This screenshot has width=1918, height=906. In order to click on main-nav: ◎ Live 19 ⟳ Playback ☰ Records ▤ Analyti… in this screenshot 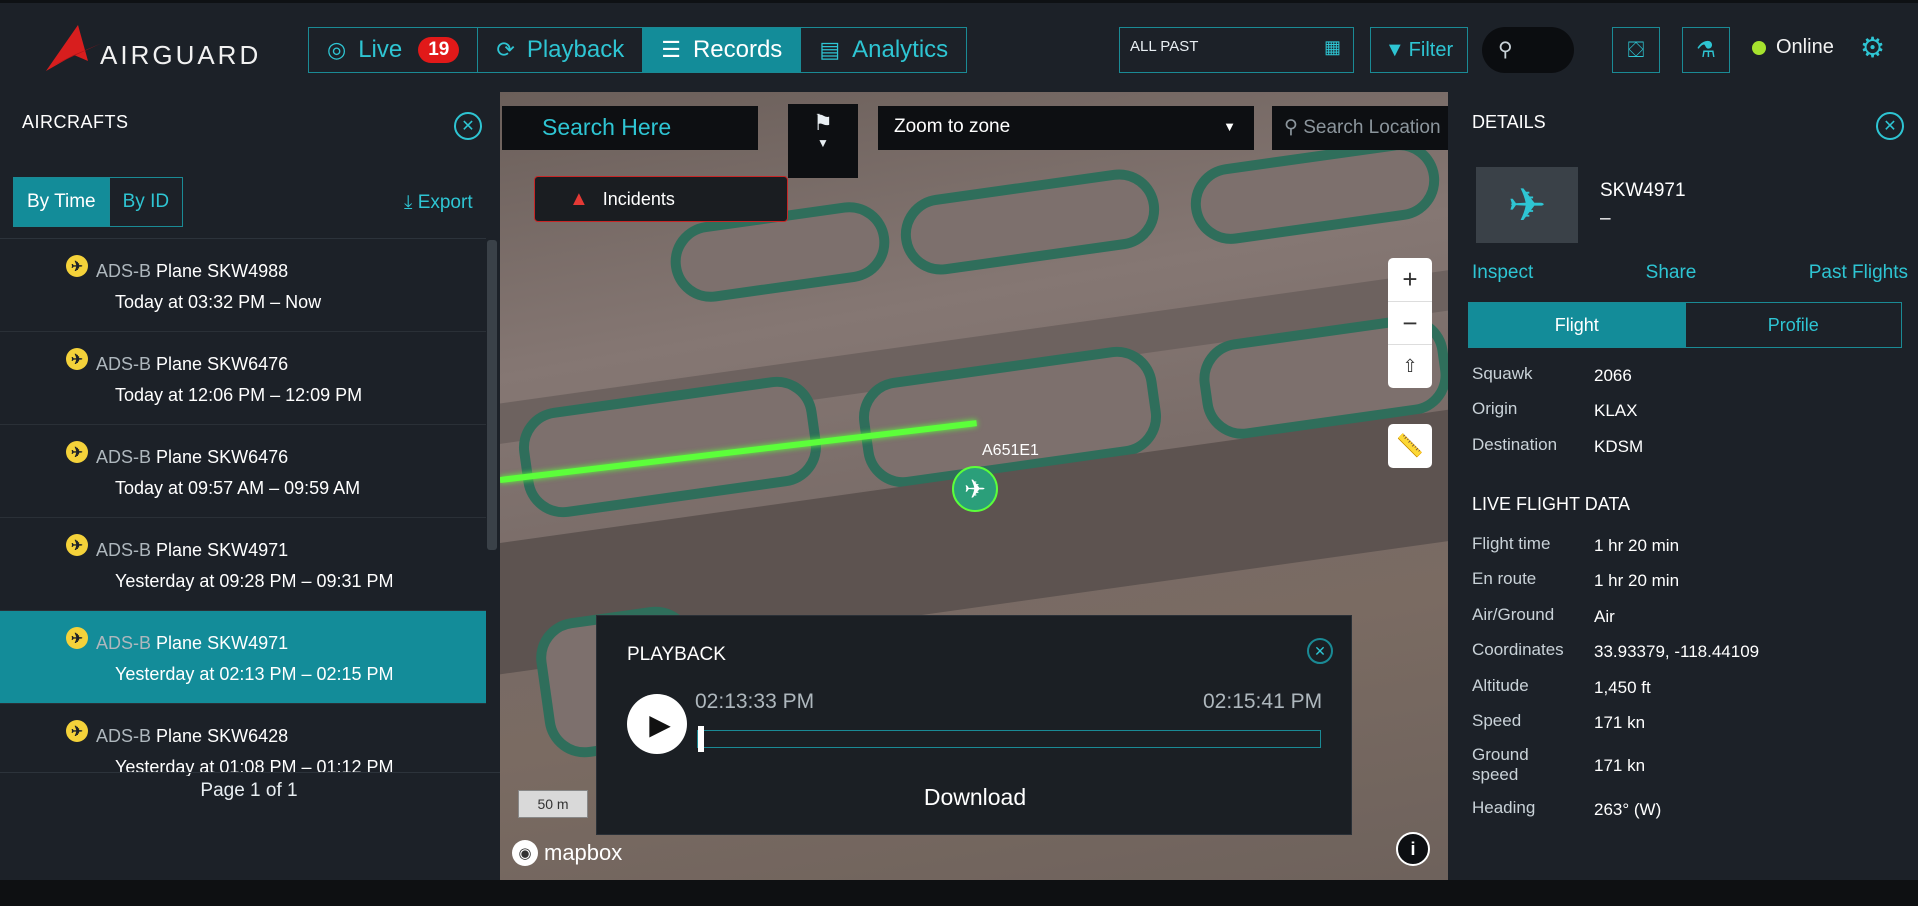, I will do `click(638, 50)`.